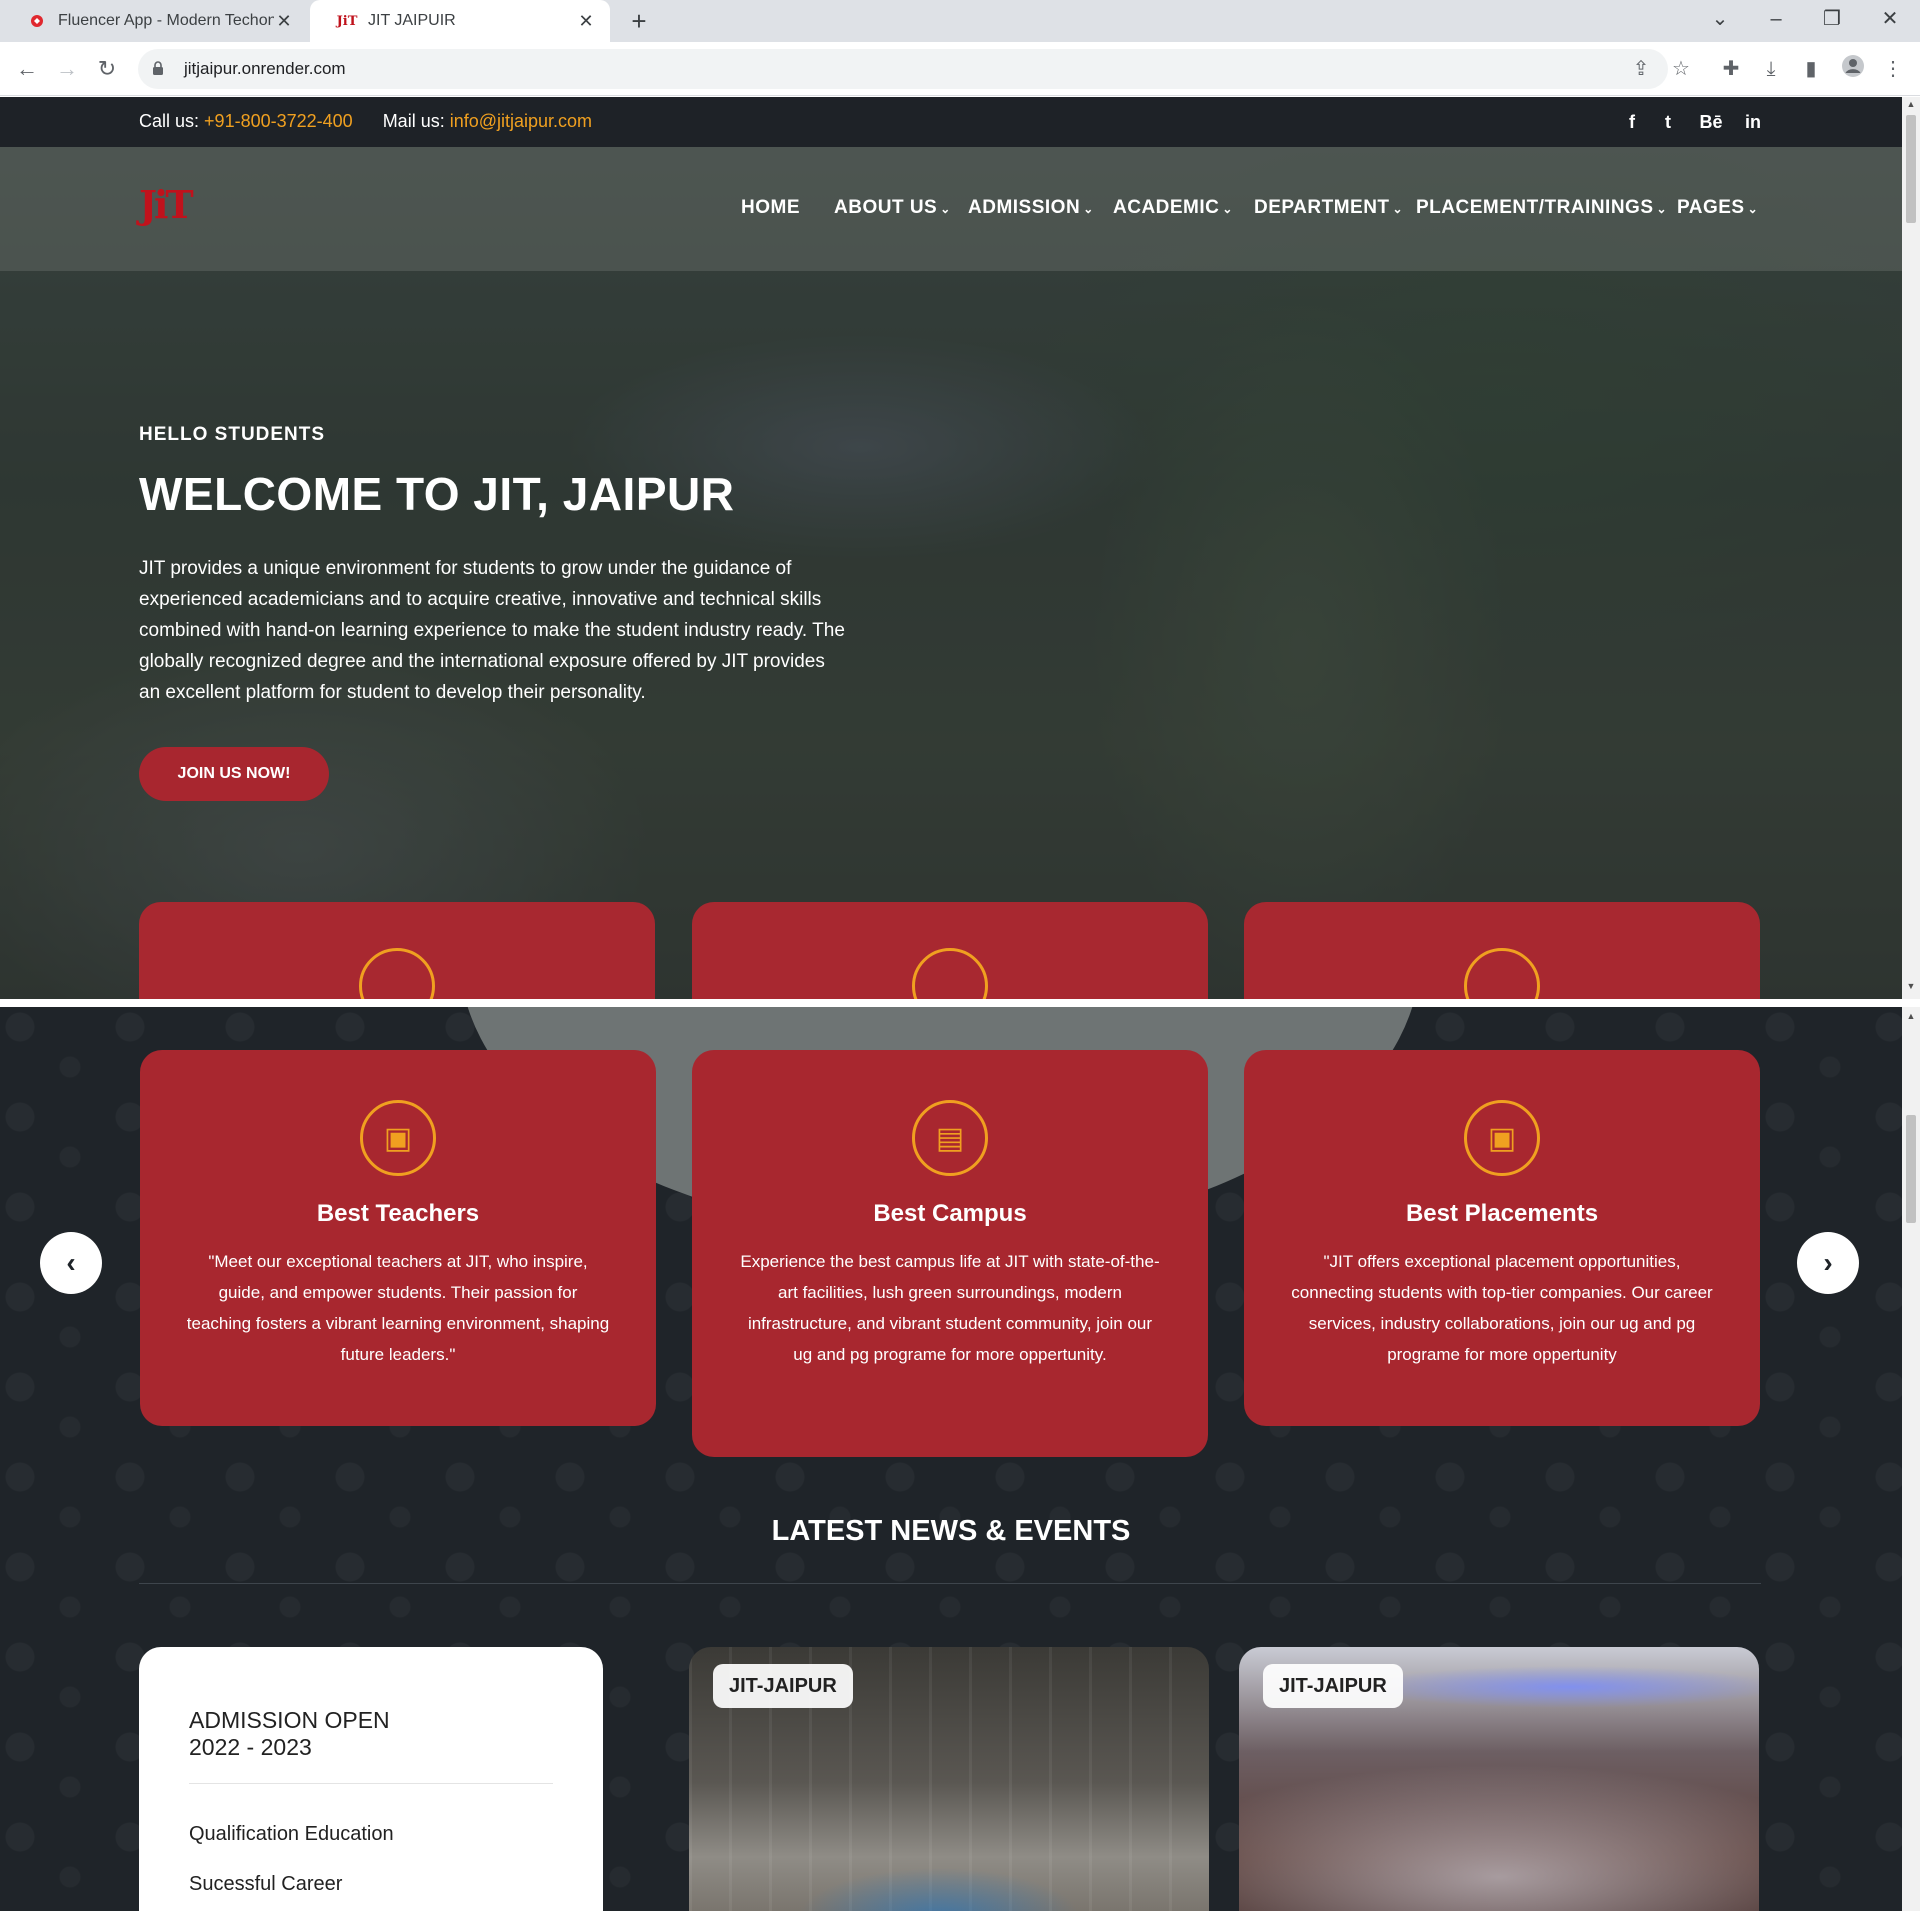 The width and height of the screenshot is (1920, 1911). What do you see at coordinates (1720, 19) in the screenshot?
I see `tab-search-chevron-icon: ⌄` at bounding box center [1720, 19].